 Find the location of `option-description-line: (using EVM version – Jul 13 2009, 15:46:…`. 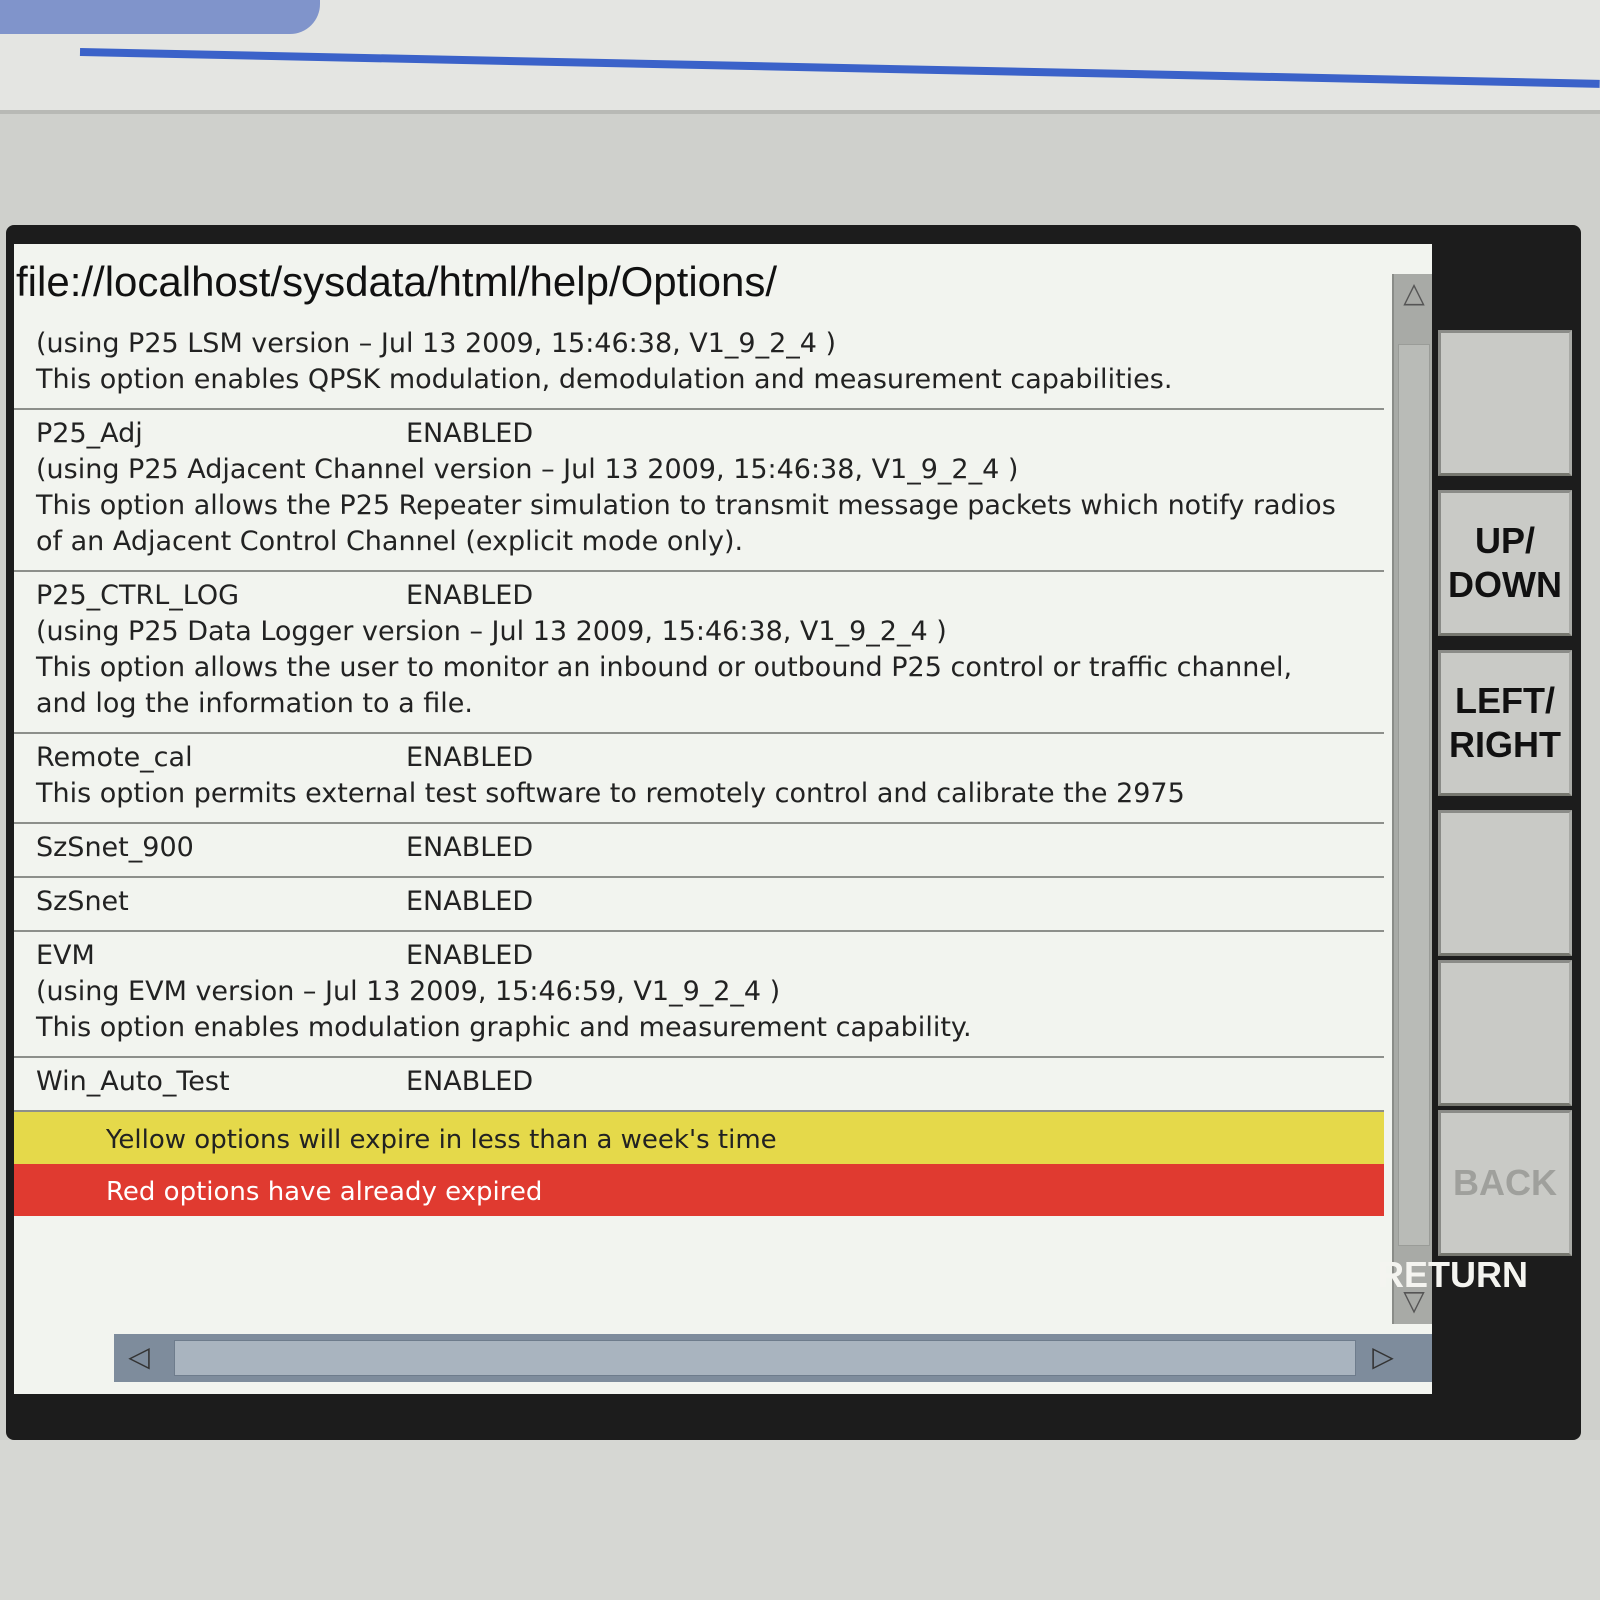

option-description-line: (using EVM version – Jul 13 2009, 15:46:… is located at coordinates (408, 991).